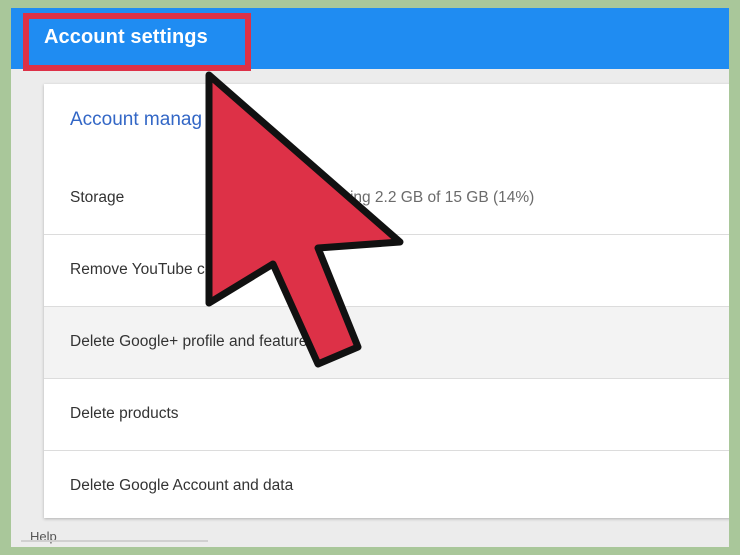 The width and height of the screenshot is (740, 555). I want to click on storage-value: Using 2.2 GB of 15 GB (14%), so click(433, 197).